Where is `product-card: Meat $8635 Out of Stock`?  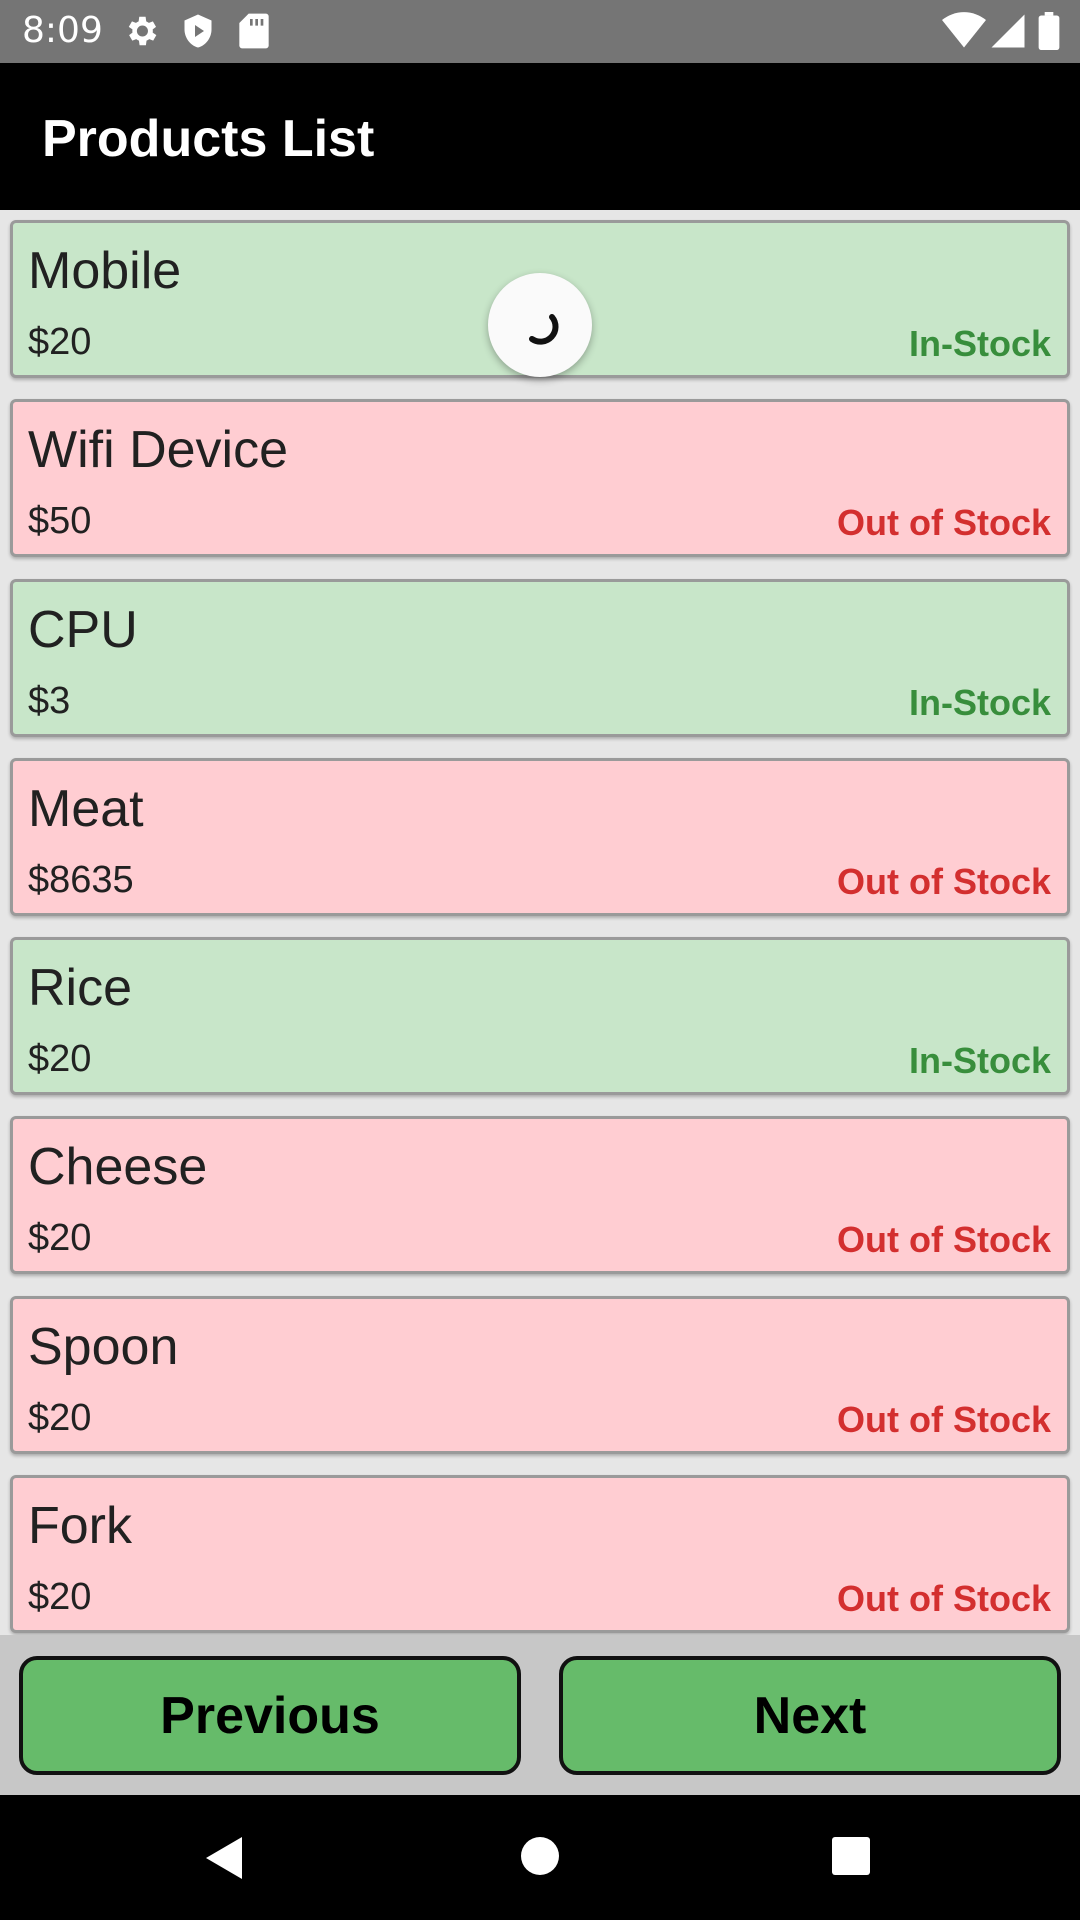
product-card: Meat $8635 Out of Stock is located at coordinates (540, 837).